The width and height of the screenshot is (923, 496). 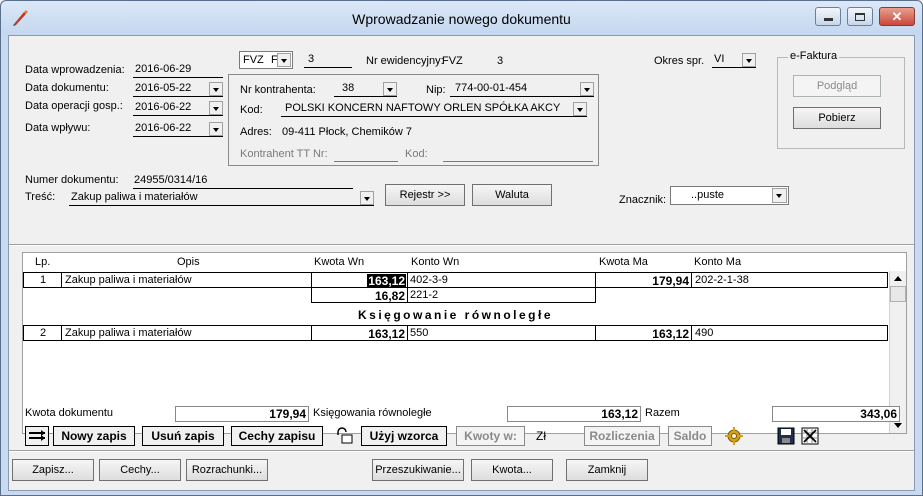 What do you see at coordinates (404, 436) in the screenshot?
I see `uzyj-wzorca-button: Użyj wzorca` at bounding box center [404, 436].